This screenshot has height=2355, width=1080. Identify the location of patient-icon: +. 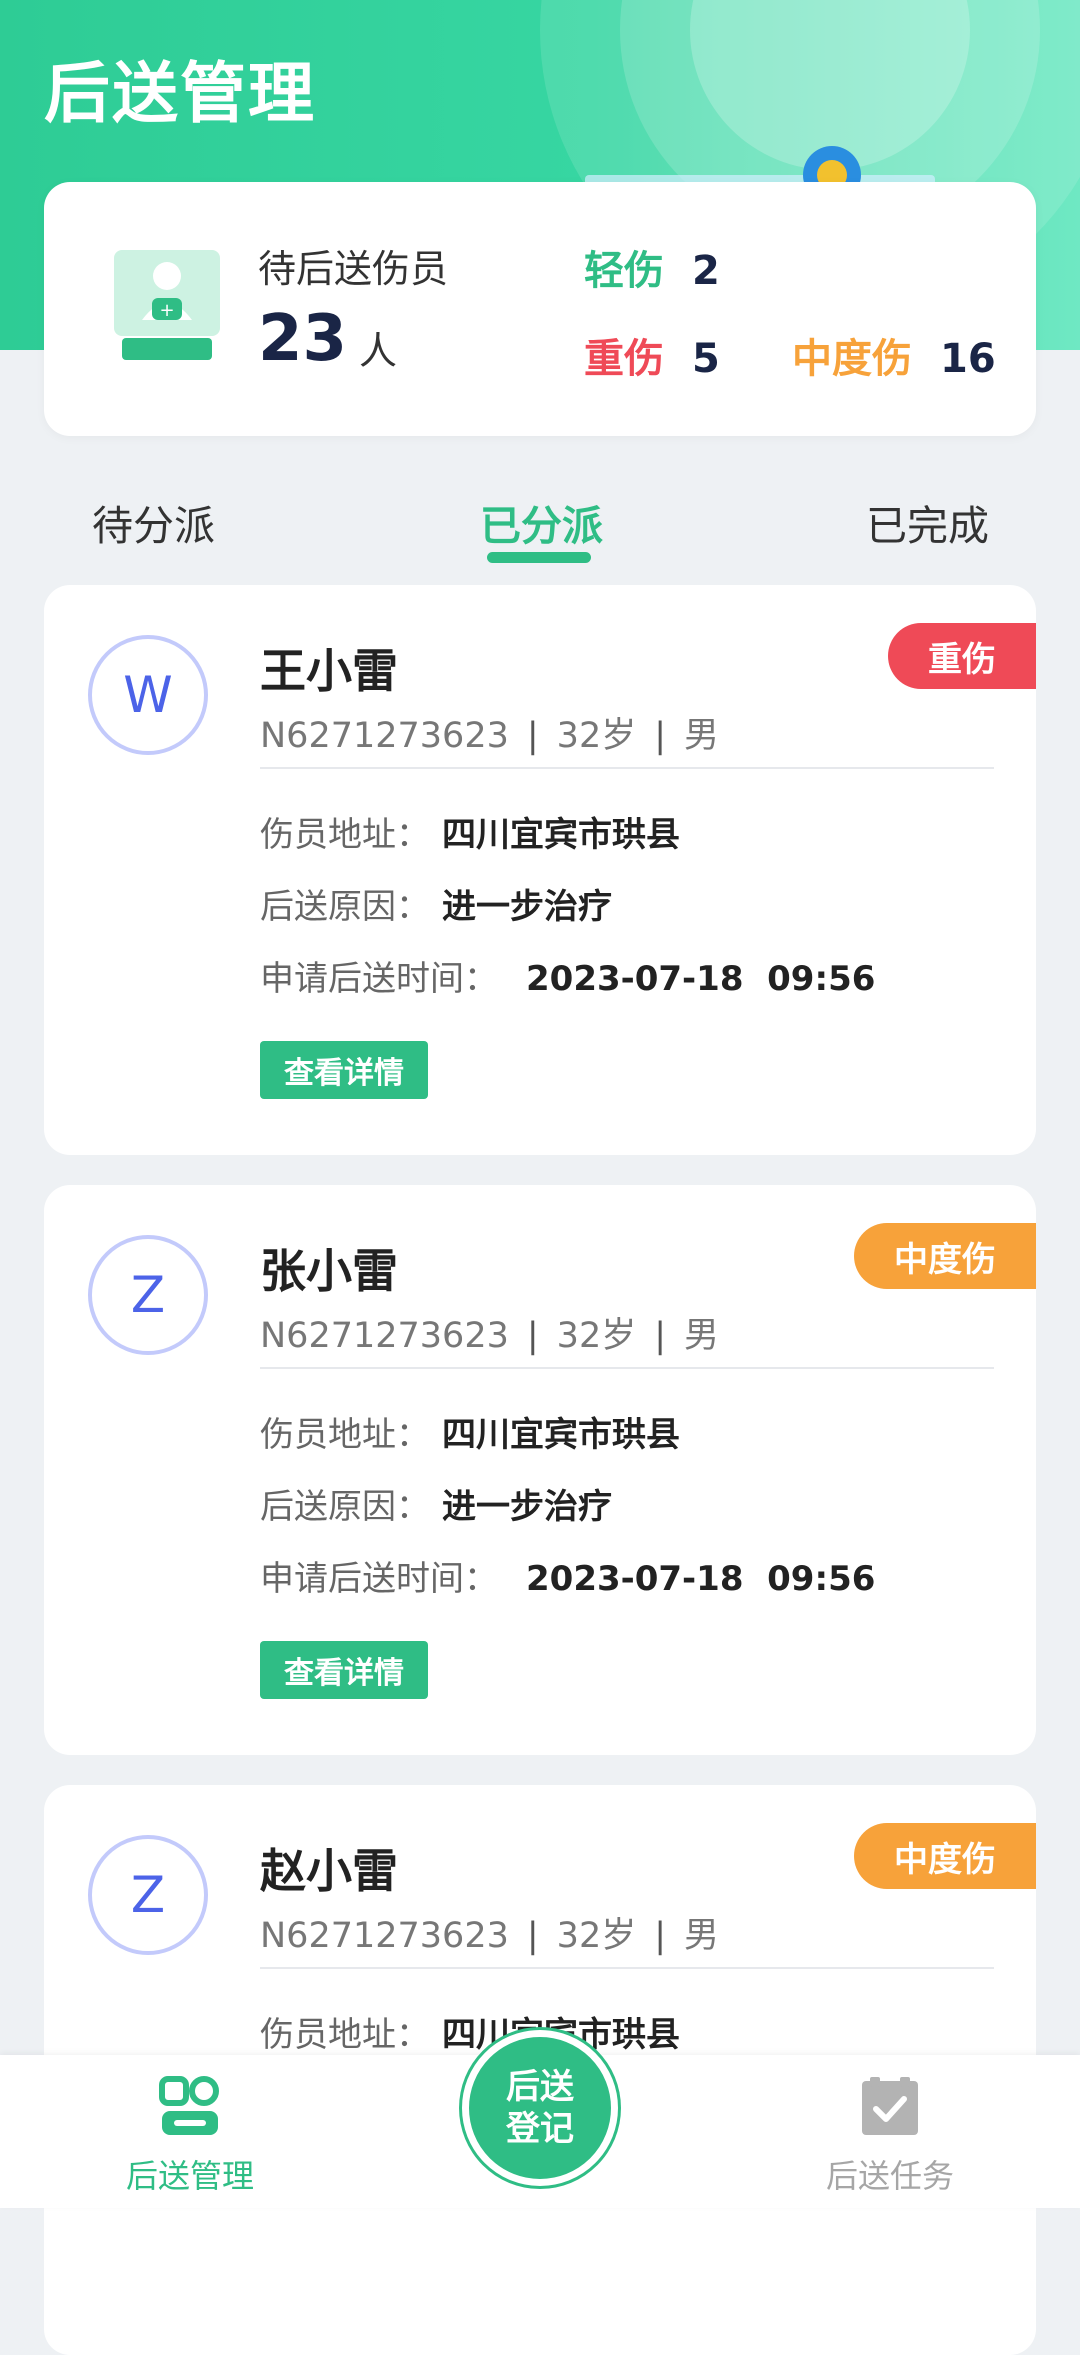
(167, 305).